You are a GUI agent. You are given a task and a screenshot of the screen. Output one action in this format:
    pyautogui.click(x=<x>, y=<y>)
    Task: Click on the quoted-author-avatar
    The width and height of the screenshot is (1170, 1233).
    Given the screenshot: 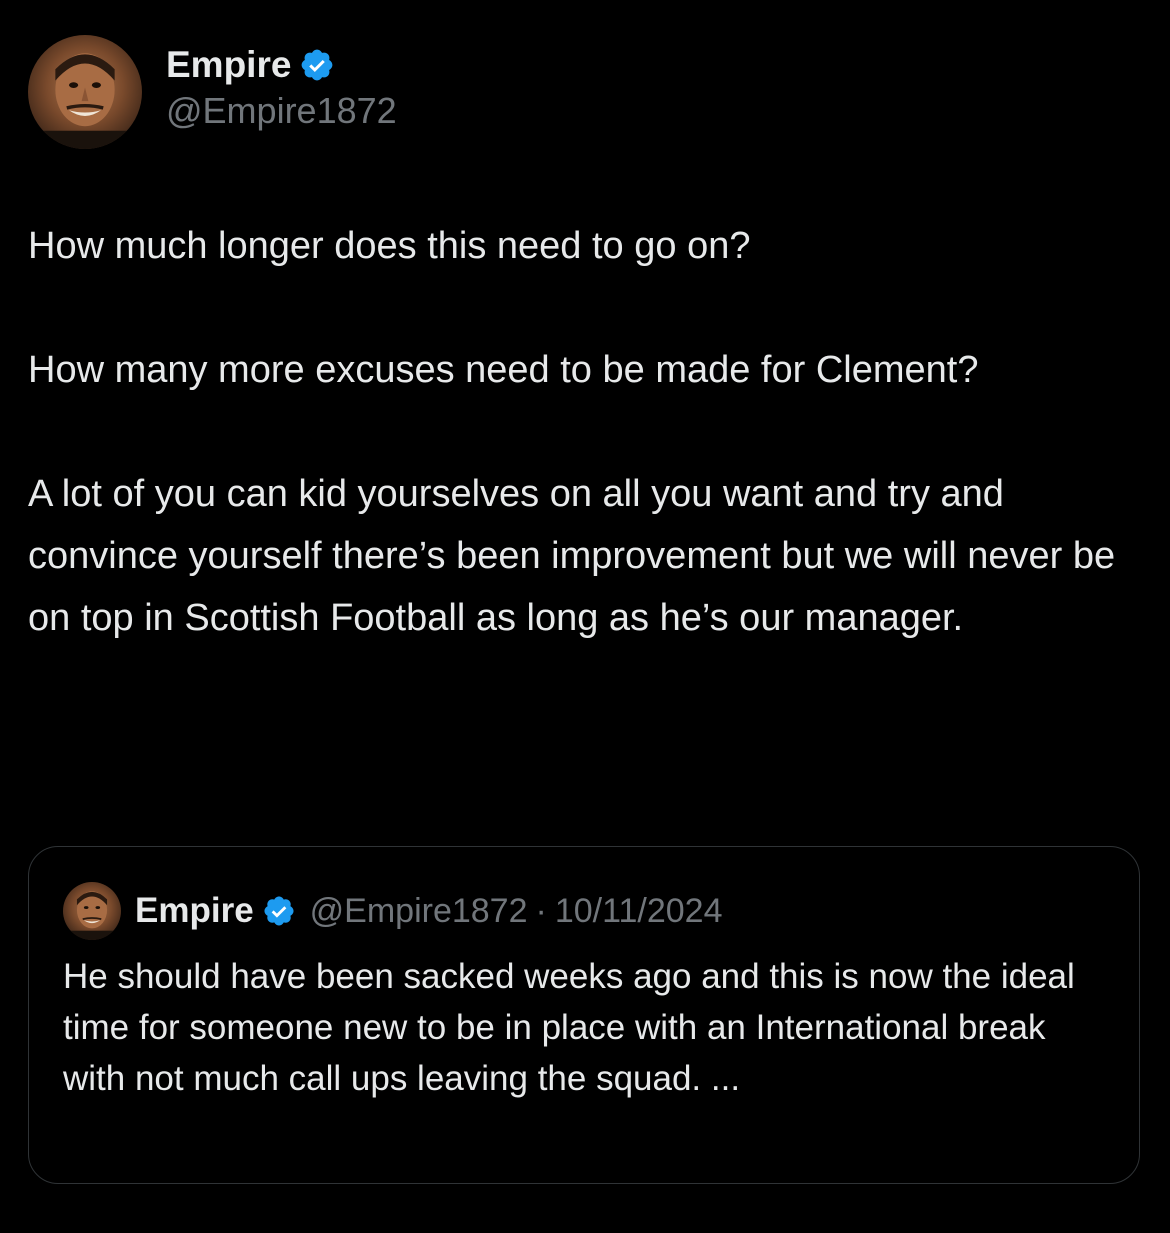 What is the action you would take?
    pyautogui.click(x=92, y=911)
    